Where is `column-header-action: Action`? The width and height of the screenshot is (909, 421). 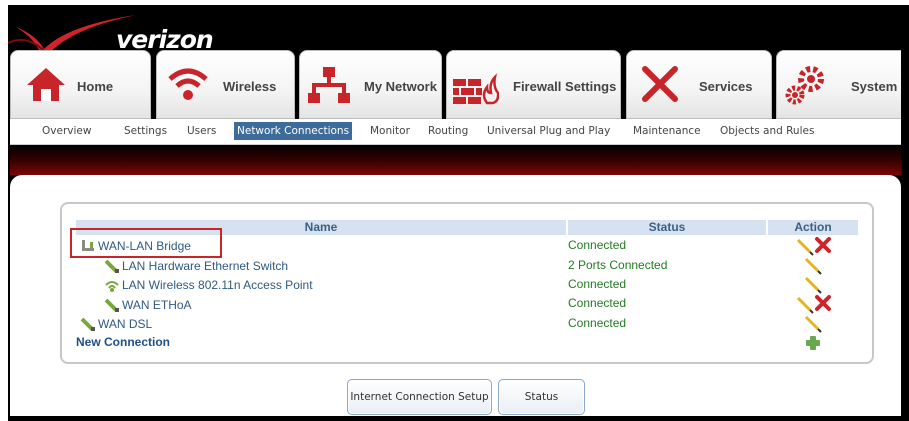
column-header-action: Action is located at coordinates (813, 227).